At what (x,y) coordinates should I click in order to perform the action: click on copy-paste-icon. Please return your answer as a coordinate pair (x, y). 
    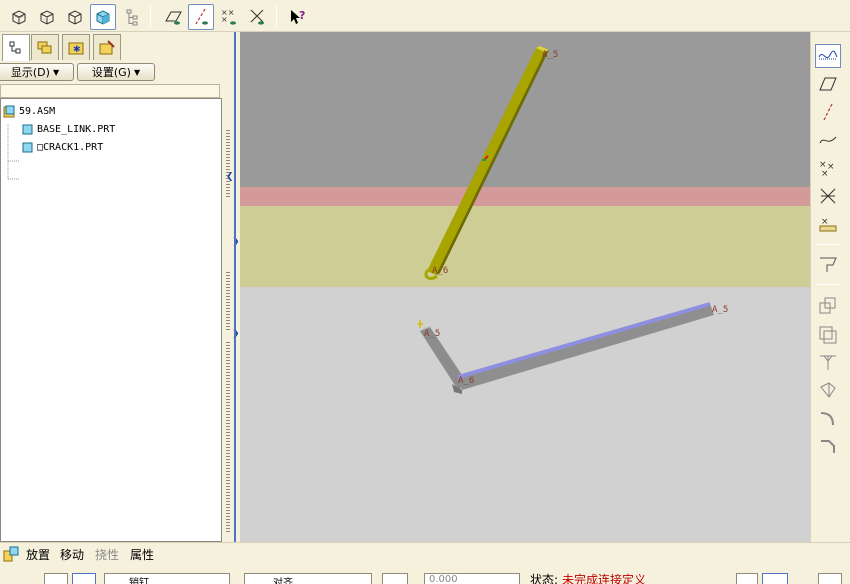
    Looking at the image, I should click on (828, 306).